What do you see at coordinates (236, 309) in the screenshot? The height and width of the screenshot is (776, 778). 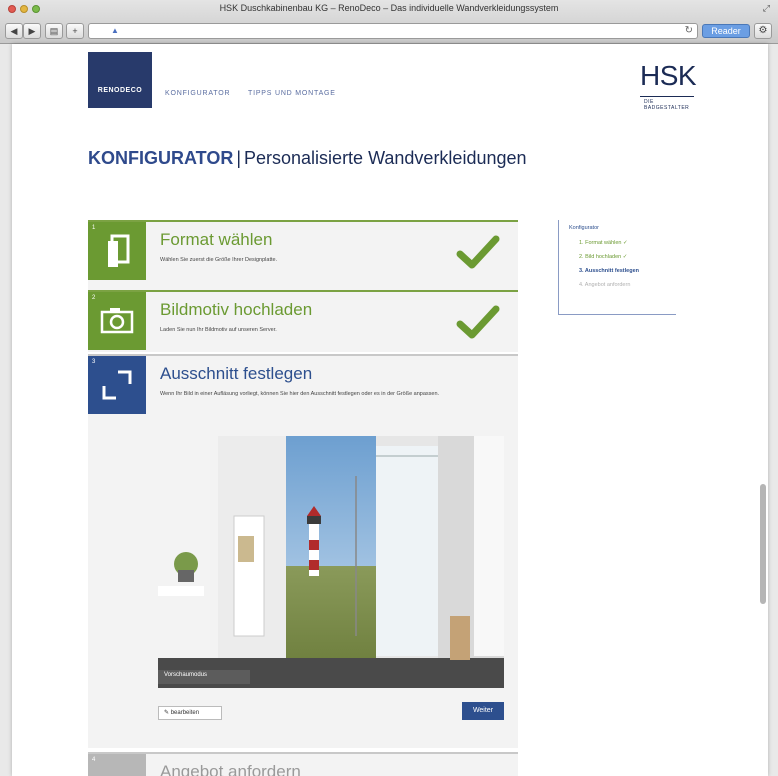 I see `step-title: Bildmotiv hochladen` at bounding box center [236, 309].